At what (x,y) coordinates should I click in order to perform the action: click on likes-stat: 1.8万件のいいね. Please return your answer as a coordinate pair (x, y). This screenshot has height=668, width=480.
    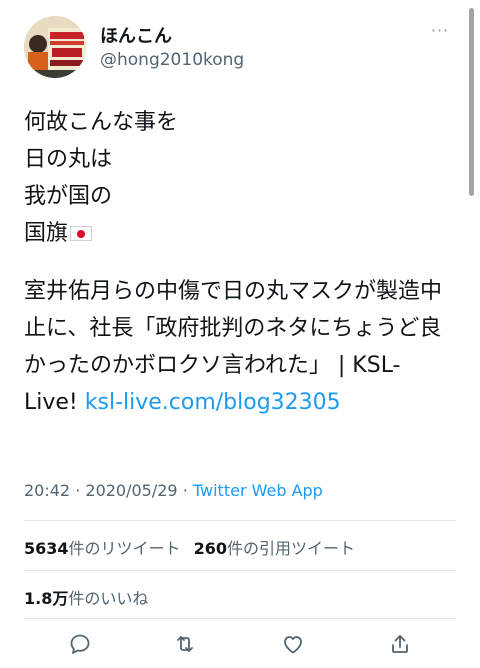
    Looking at the image, I should click on (86, 598).